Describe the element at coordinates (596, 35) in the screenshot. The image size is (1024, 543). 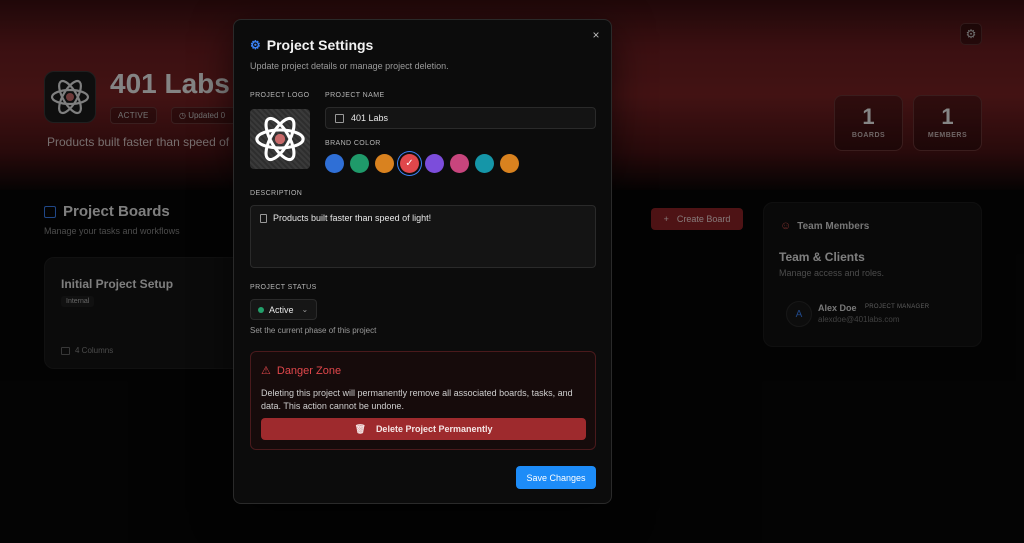
I see `close-icon: ×` at that location.